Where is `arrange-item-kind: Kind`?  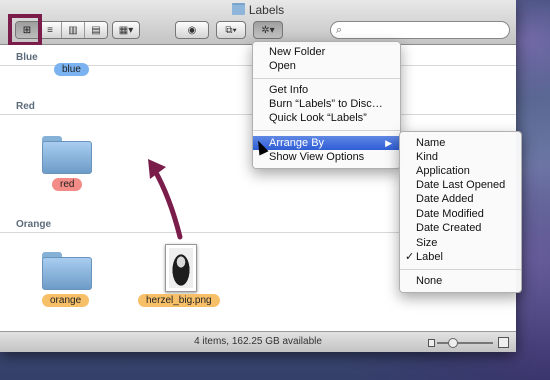
arrange-item-kind: Kind is located at coordinates (460, 157).